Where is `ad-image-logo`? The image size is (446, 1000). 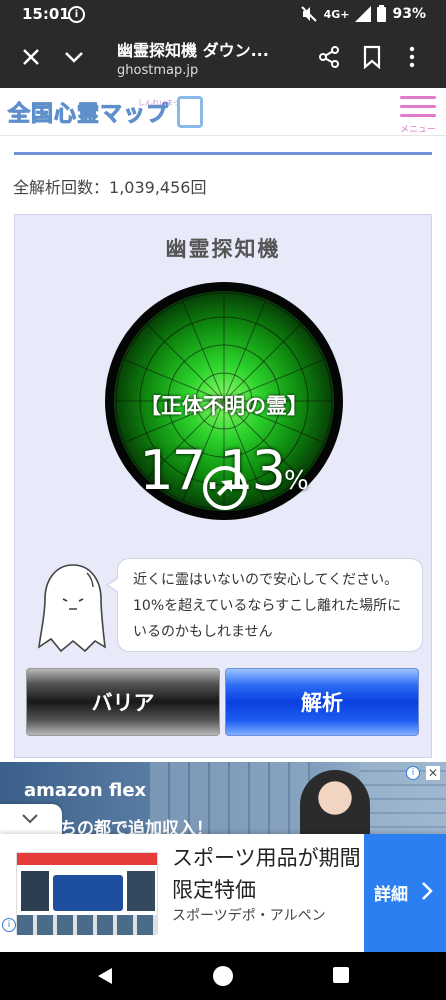
ad-image-logo is located at coordinates (88, 893).